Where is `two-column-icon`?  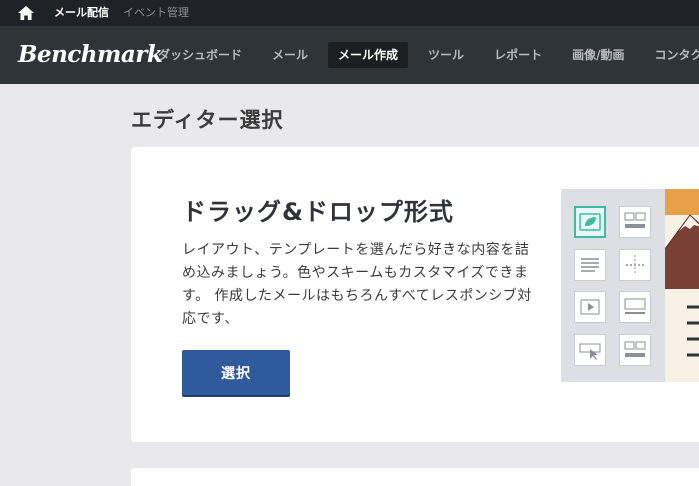 two-column-icon is located at coordinates (635, 349).